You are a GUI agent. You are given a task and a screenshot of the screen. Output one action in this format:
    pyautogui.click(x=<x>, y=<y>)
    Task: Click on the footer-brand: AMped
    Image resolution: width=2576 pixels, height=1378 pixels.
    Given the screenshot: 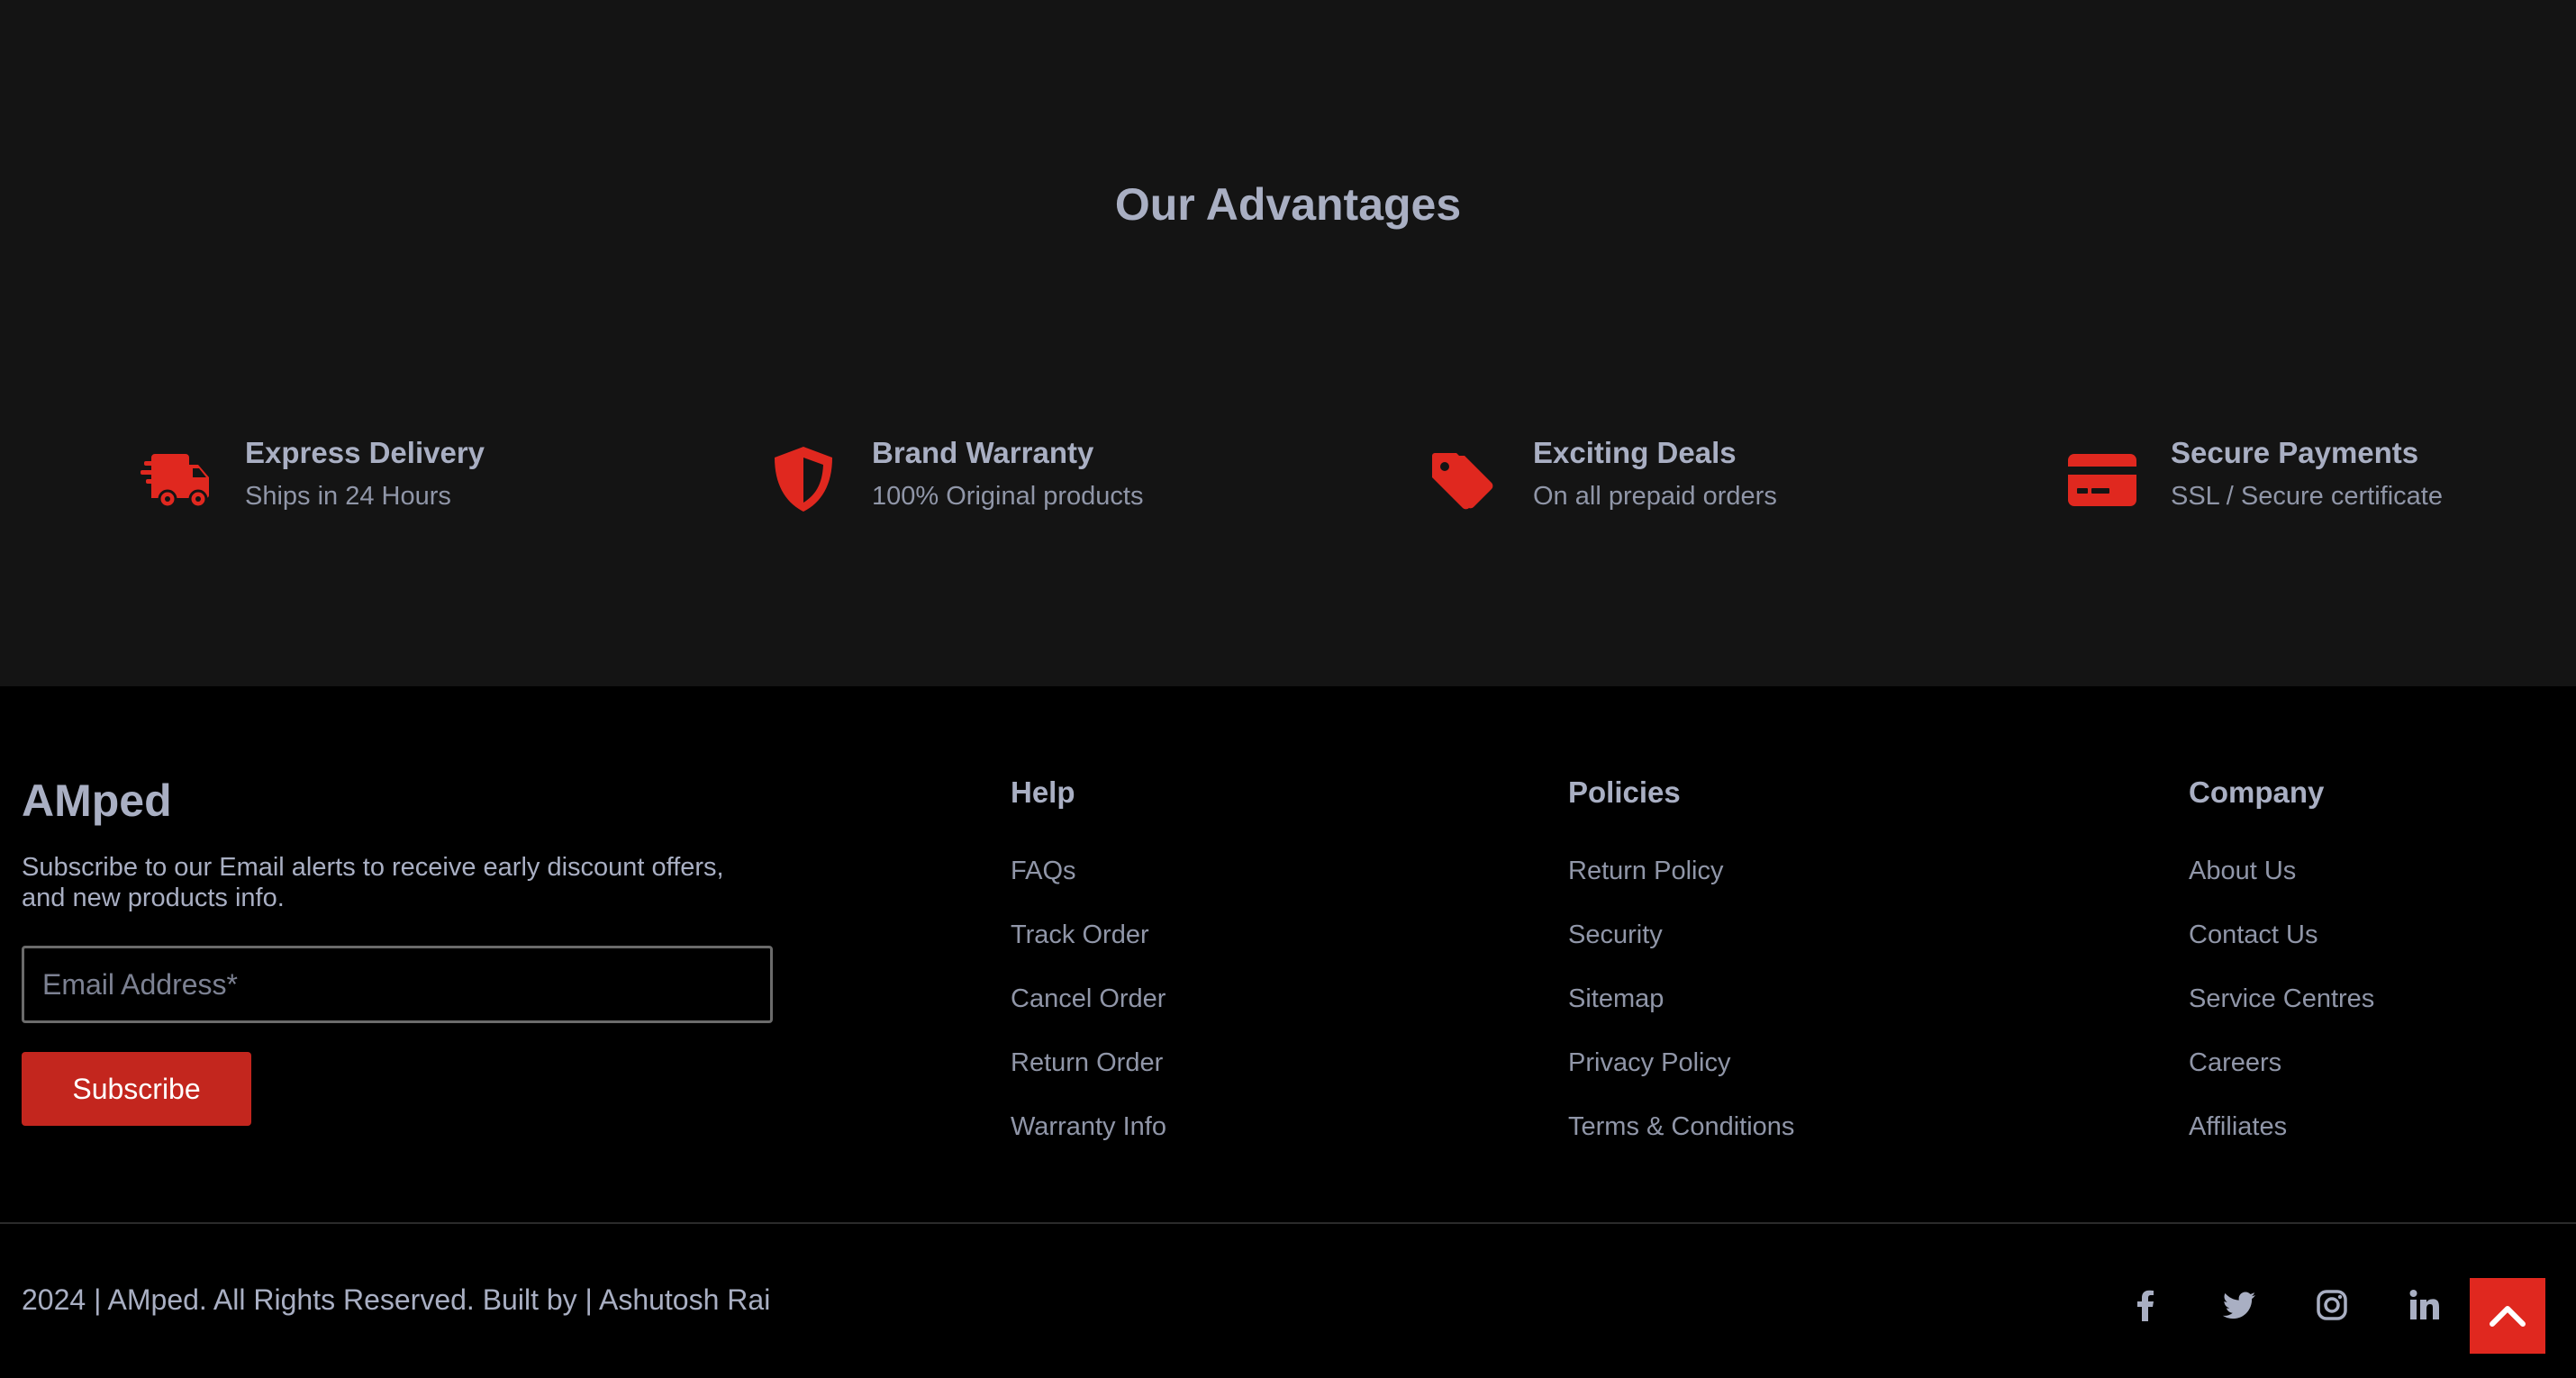 What is the action you would take?
    pyautogui.click(x=97, y=801)
    